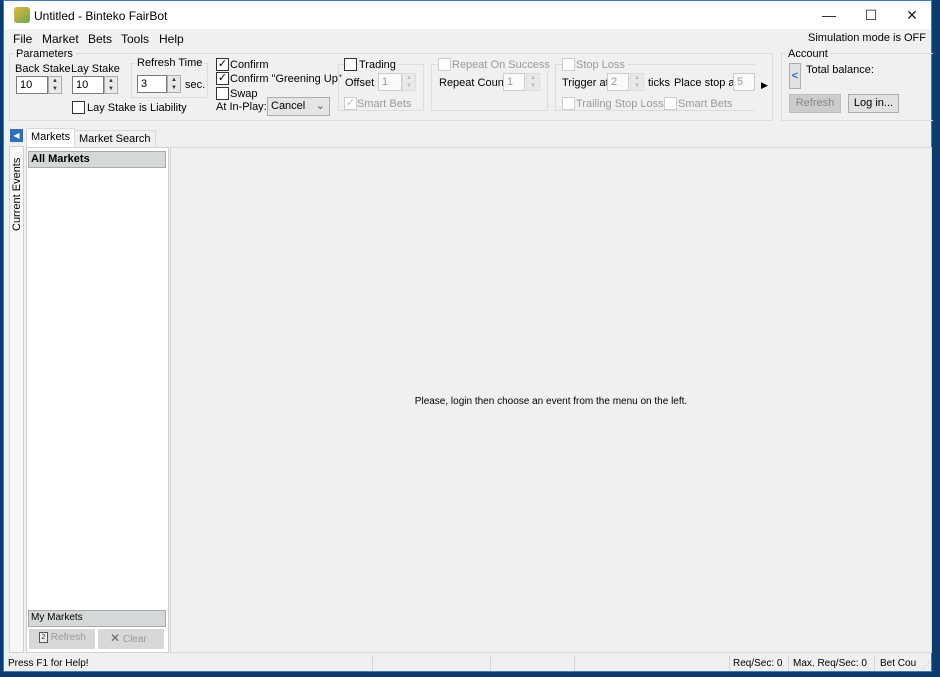  Describe the element at coordinates (16, 135) in the screenshot. I see `collapse-sidebar-button: ◀` at that location.